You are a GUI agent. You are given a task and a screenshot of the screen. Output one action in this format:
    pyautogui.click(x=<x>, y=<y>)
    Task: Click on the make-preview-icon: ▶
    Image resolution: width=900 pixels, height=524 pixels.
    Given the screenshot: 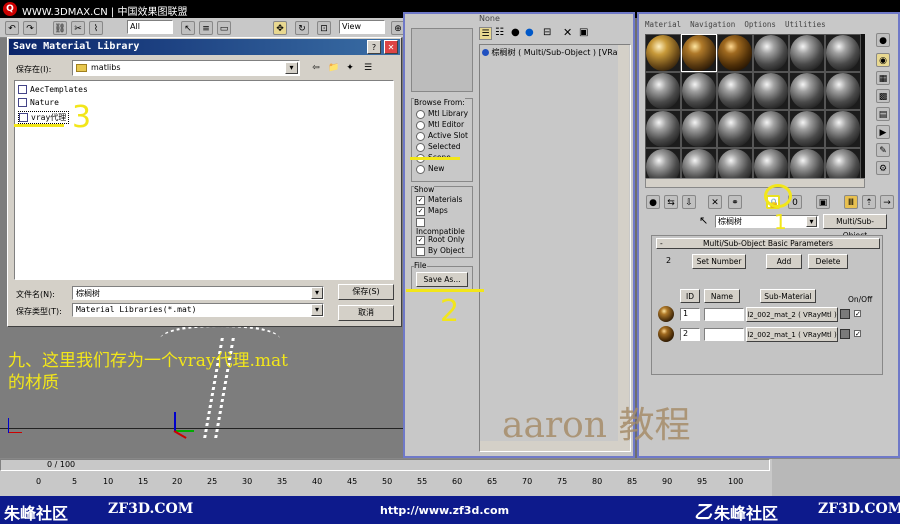 What is the action you would take?
    pyautogui.click(x=883, y=132)
    